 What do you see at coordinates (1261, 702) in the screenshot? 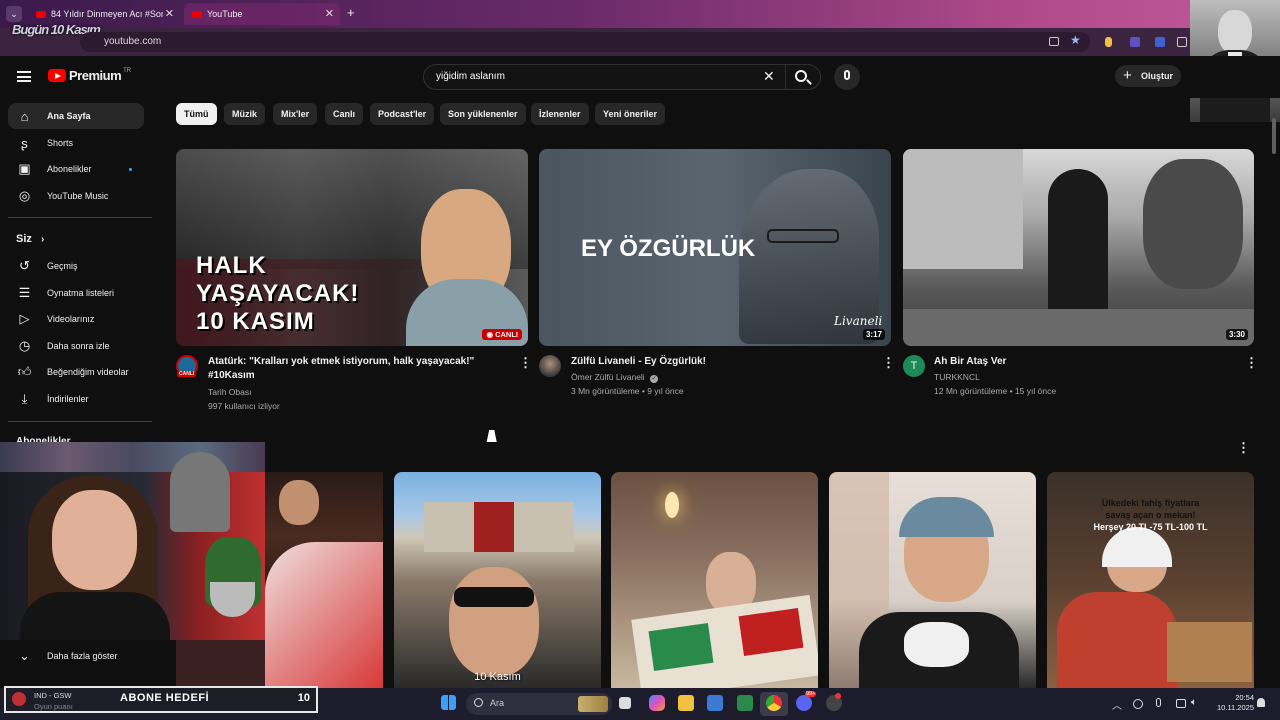
I see `notifications-bell-icon` at bounding box center [1261, 702].